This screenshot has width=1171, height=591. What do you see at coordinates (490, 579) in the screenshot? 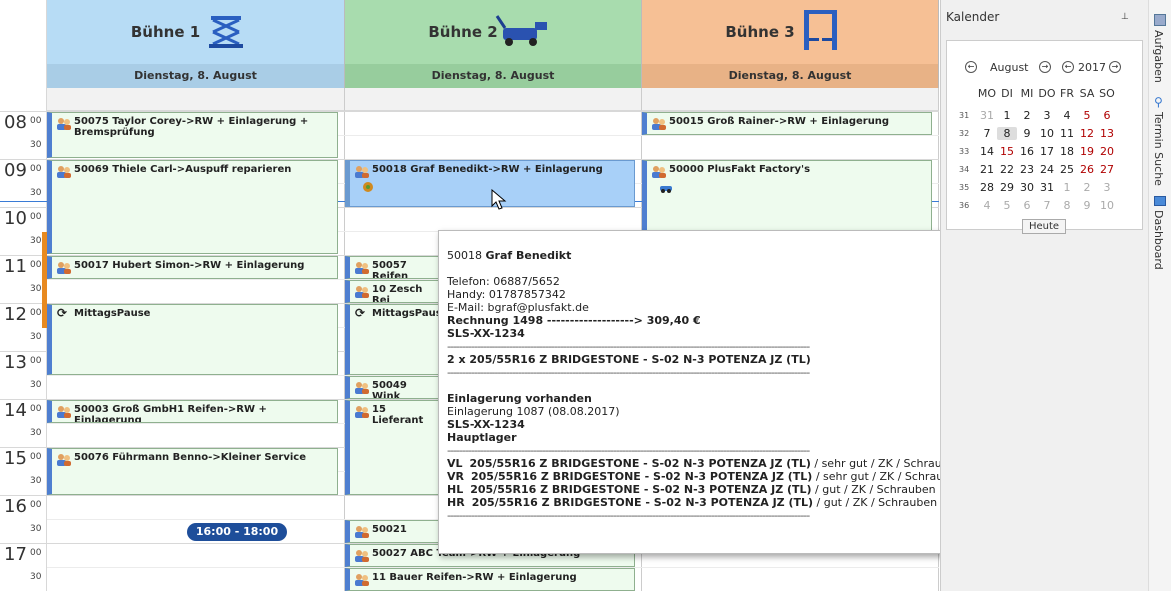
I see `appointment: 11 Bauer Reifen->RW + Einlagerung` at bounding box center [490, 579].